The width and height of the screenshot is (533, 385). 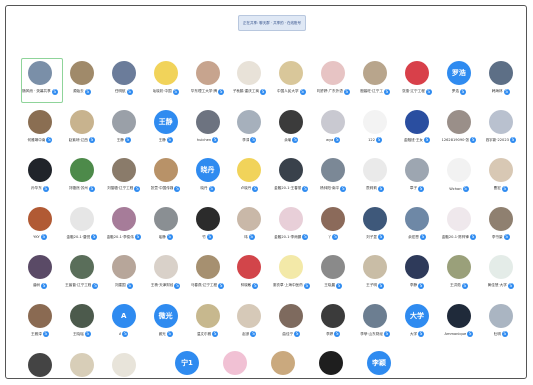 I want to click on participant-tile: 刘猫璐·辽宁工程 S, so click(x=124, y=178).